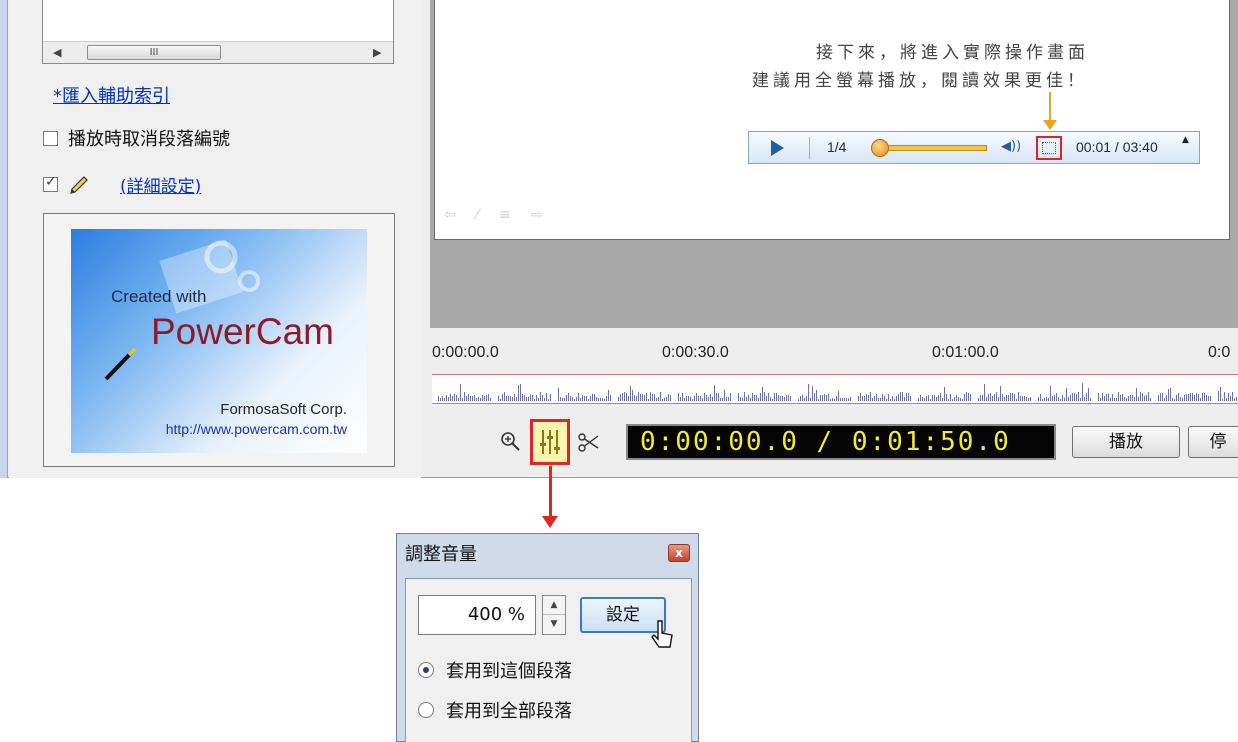  Describe the element at coordinates (511, 442) in the screenshot. I see `zoom-in-icon` at that location.